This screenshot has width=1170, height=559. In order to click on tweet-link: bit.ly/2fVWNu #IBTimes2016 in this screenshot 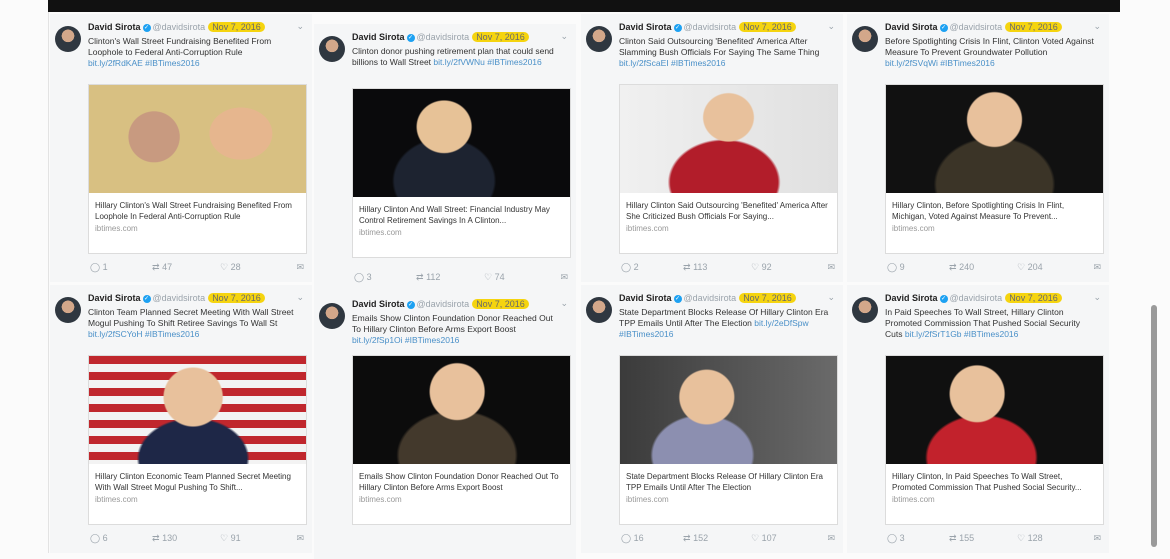, I will do `click(487, 62)`.